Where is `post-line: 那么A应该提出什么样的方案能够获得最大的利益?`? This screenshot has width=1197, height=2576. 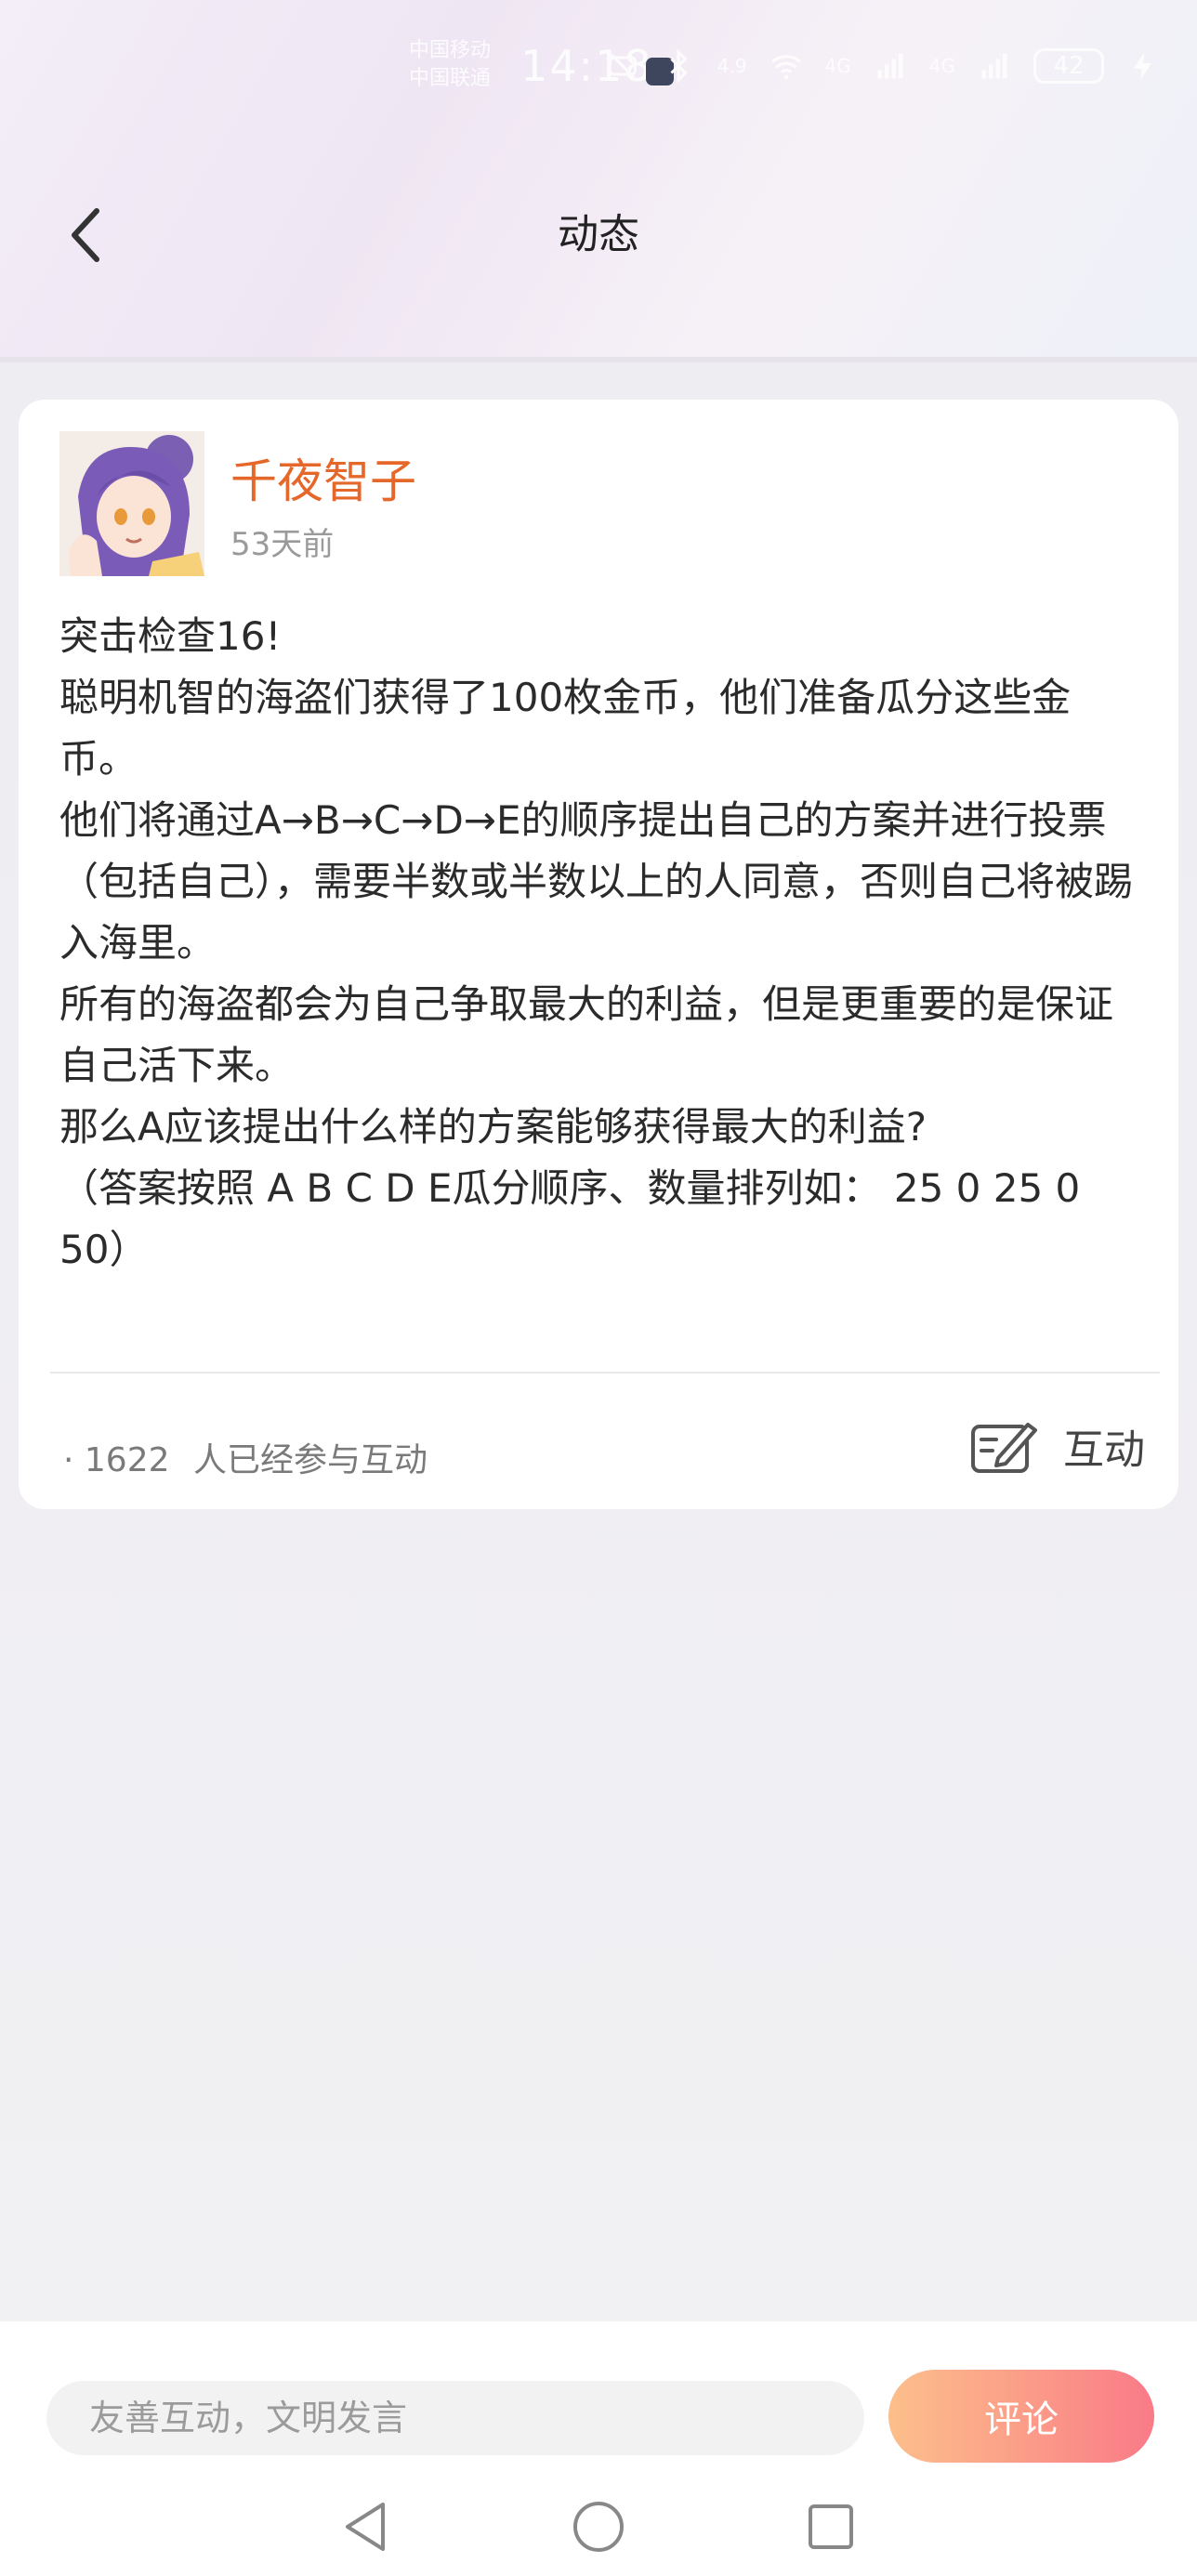
post-line: 那么A应该提出什么样的方案能够获得最大的利益? is located at coordinates (493, 1127).